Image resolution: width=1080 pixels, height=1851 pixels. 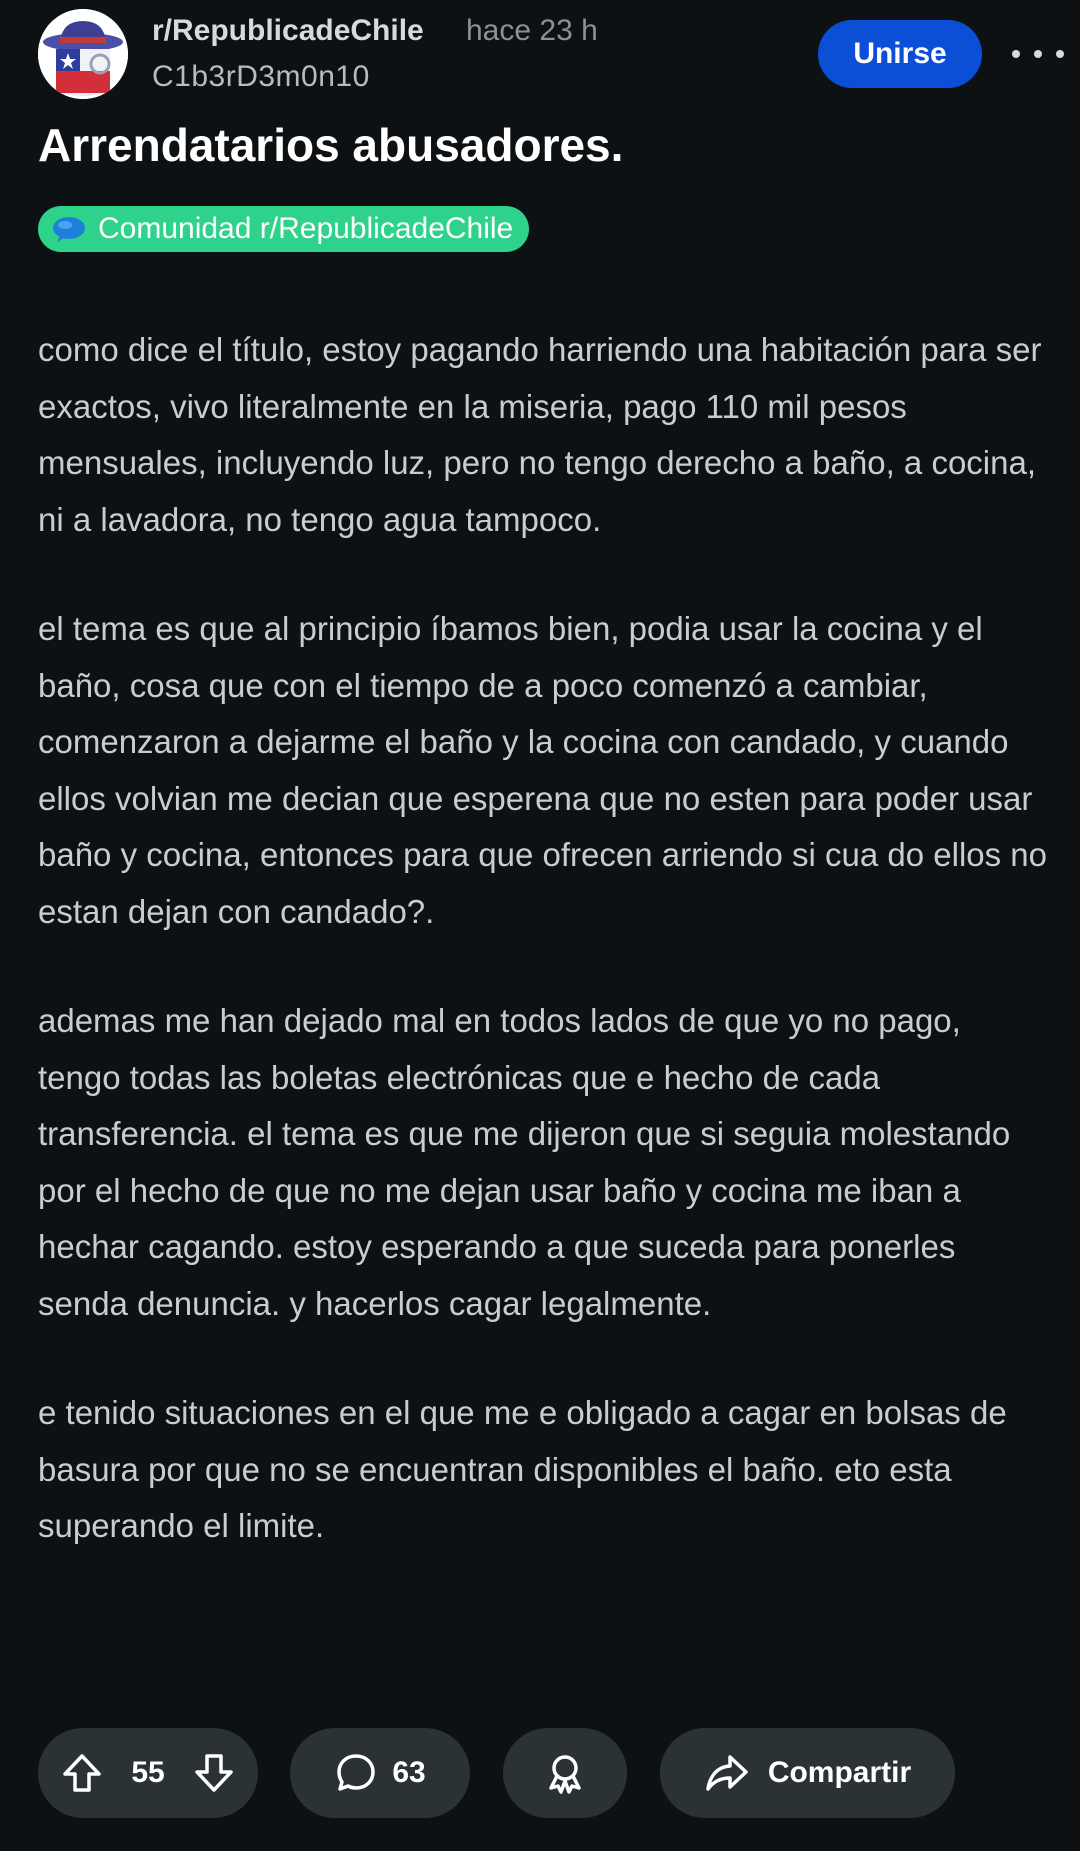 What do you see at coordinates (261, 77) in the screenshot?
I see `post-author: C1b3rD3m0n10` at bounding box center [261, 77].